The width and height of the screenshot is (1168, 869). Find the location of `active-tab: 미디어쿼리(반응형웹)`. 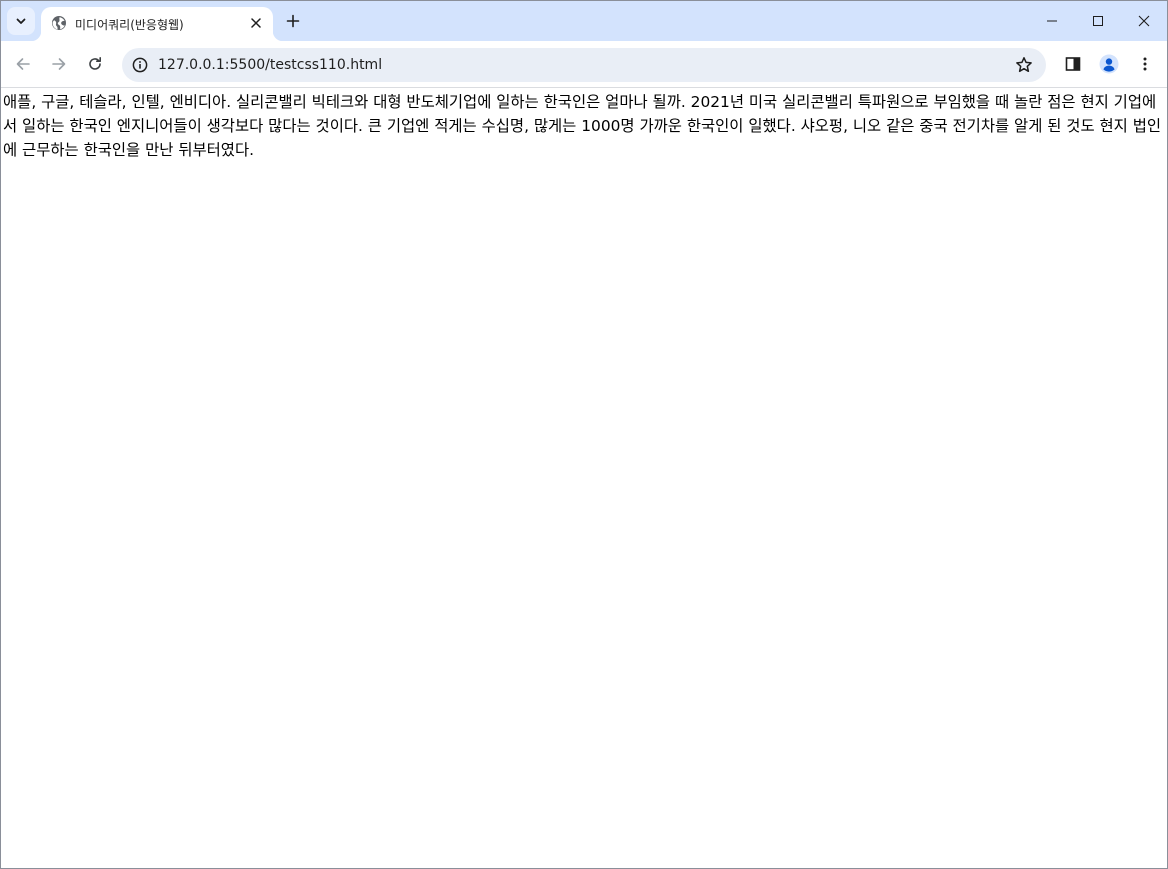

active-tab: 미디어쿼리(반응형웹) is located at coordinates (157, 24).